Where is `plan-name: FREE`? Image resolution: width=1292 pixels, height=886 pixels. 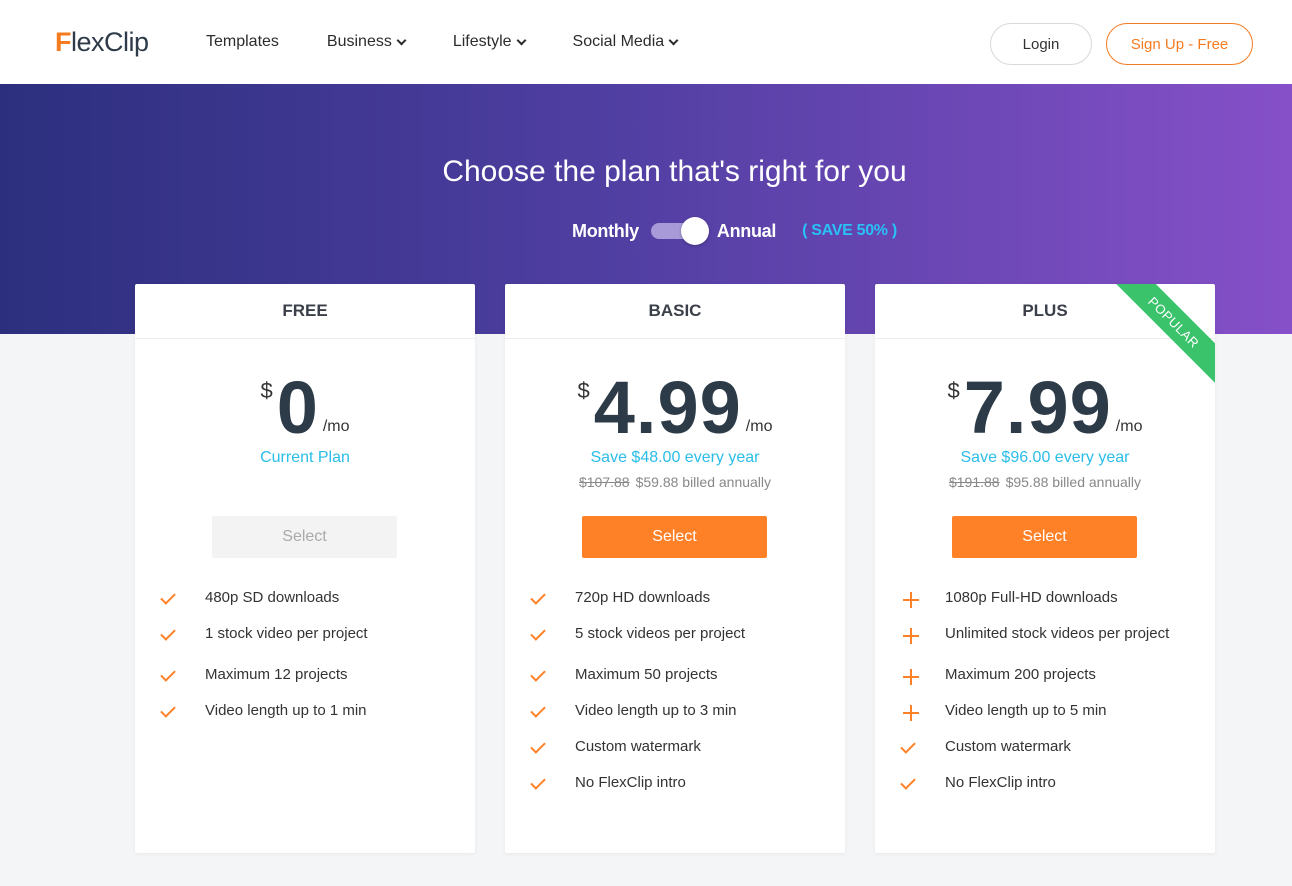 plan-name: FREE is located at coordinates (305, 311).